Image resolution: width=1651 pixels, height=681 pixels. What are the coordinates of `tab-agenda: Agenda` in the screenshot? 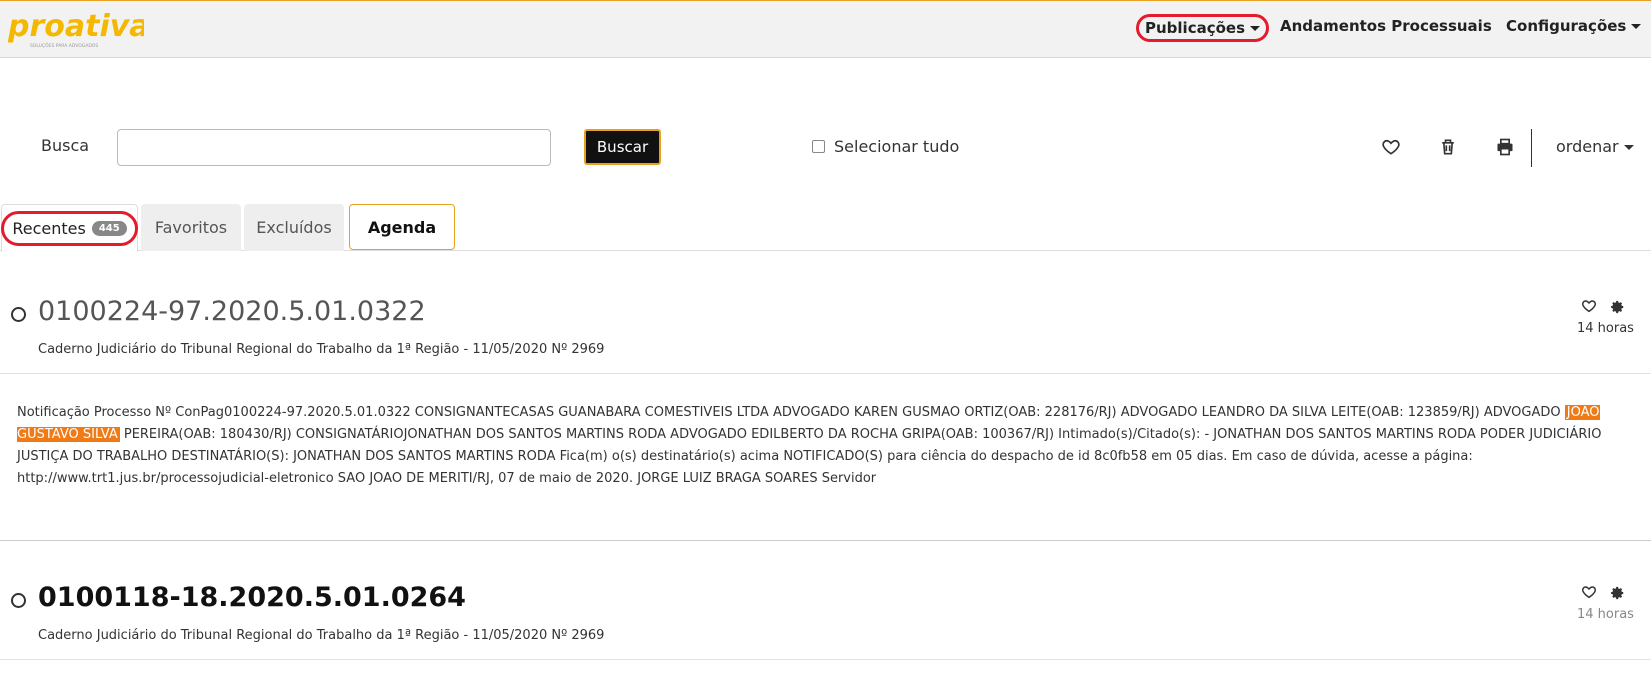 It's located at (402, 227).